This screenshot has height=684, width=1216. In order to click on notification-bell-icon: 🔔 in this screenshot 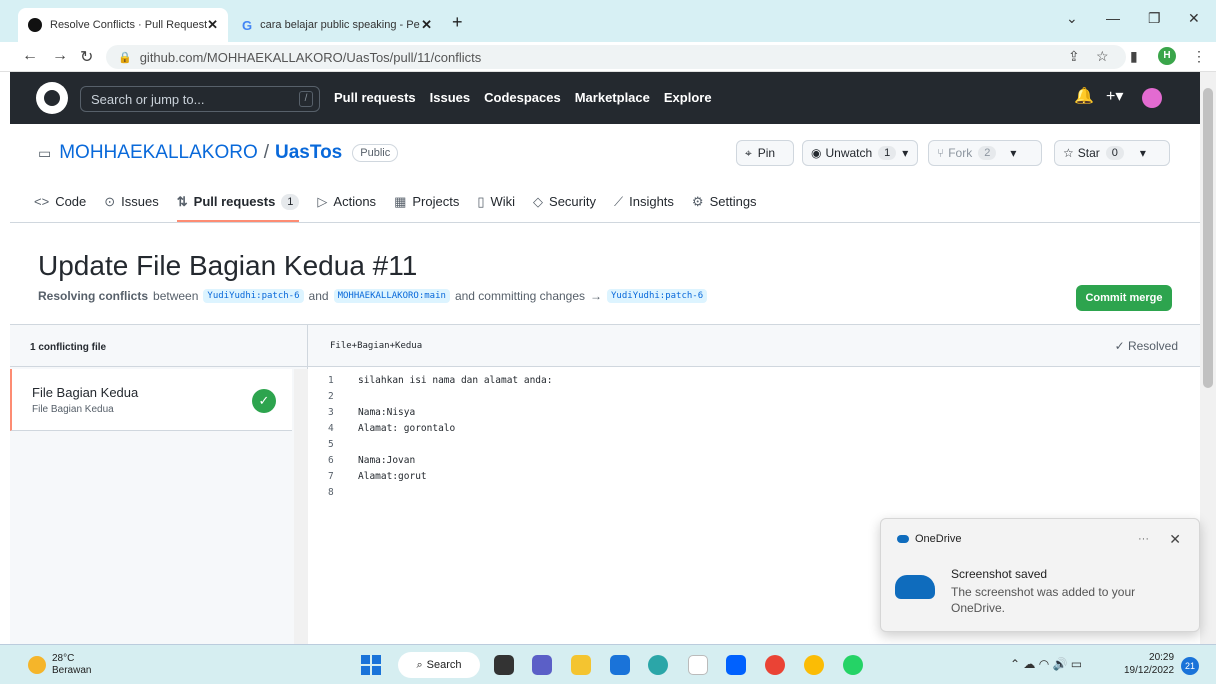, I will do `click(1084, 96)`.